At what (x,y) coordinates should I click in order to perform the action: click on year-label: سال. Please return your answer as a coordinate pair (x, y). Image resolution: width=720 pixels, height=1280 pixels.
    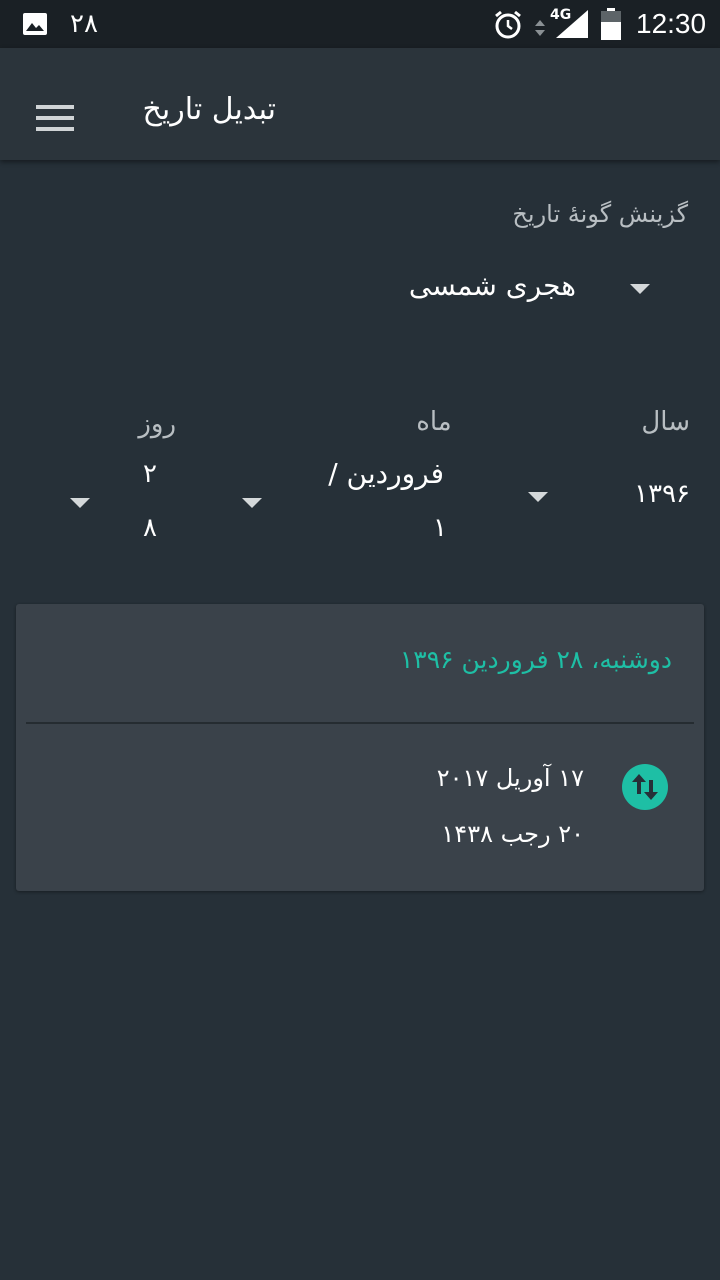
    Looking at the image, I should click on (665, 422).